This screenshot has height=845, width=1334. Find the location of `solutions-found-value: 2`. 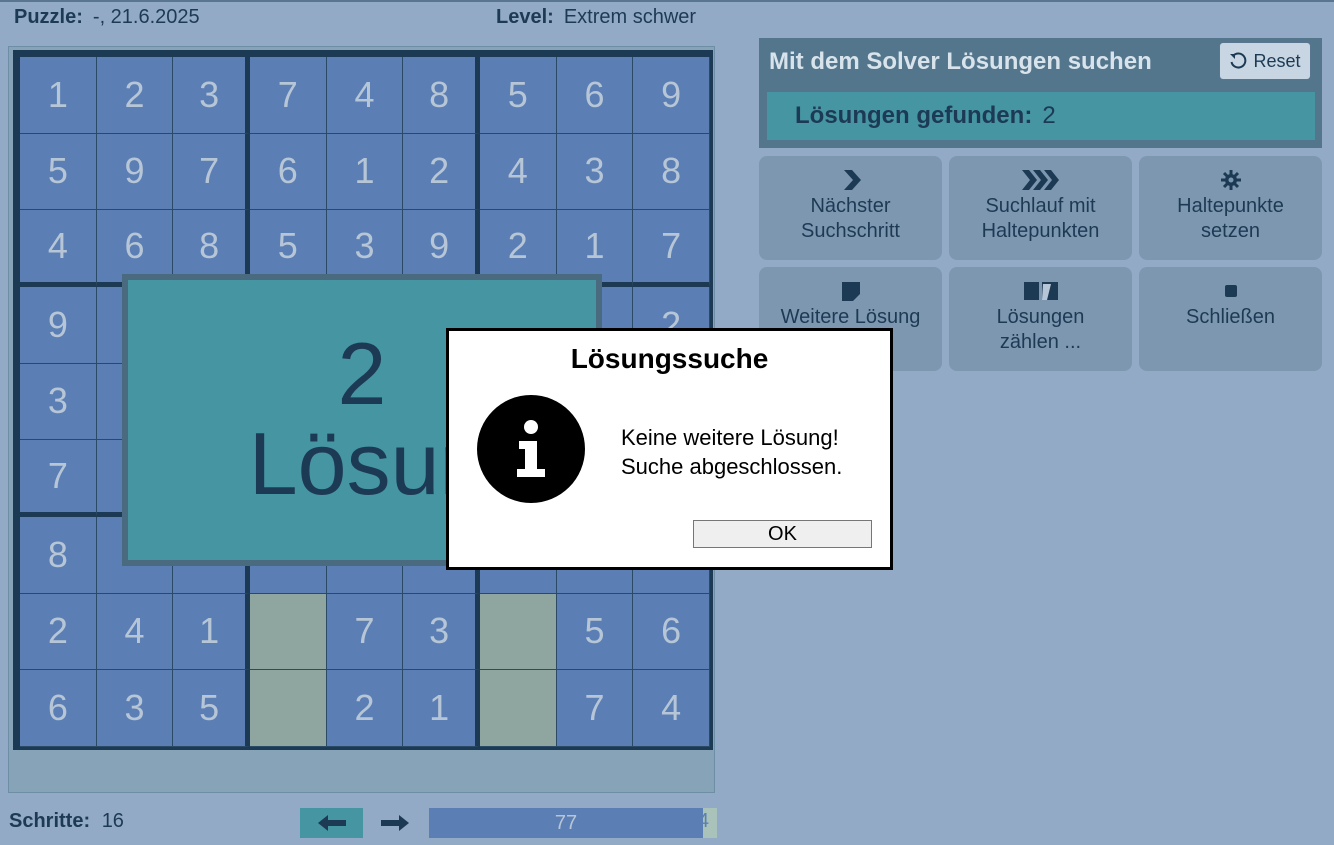

solutions-found-value: 2 is located at coordinates (1049, 115).